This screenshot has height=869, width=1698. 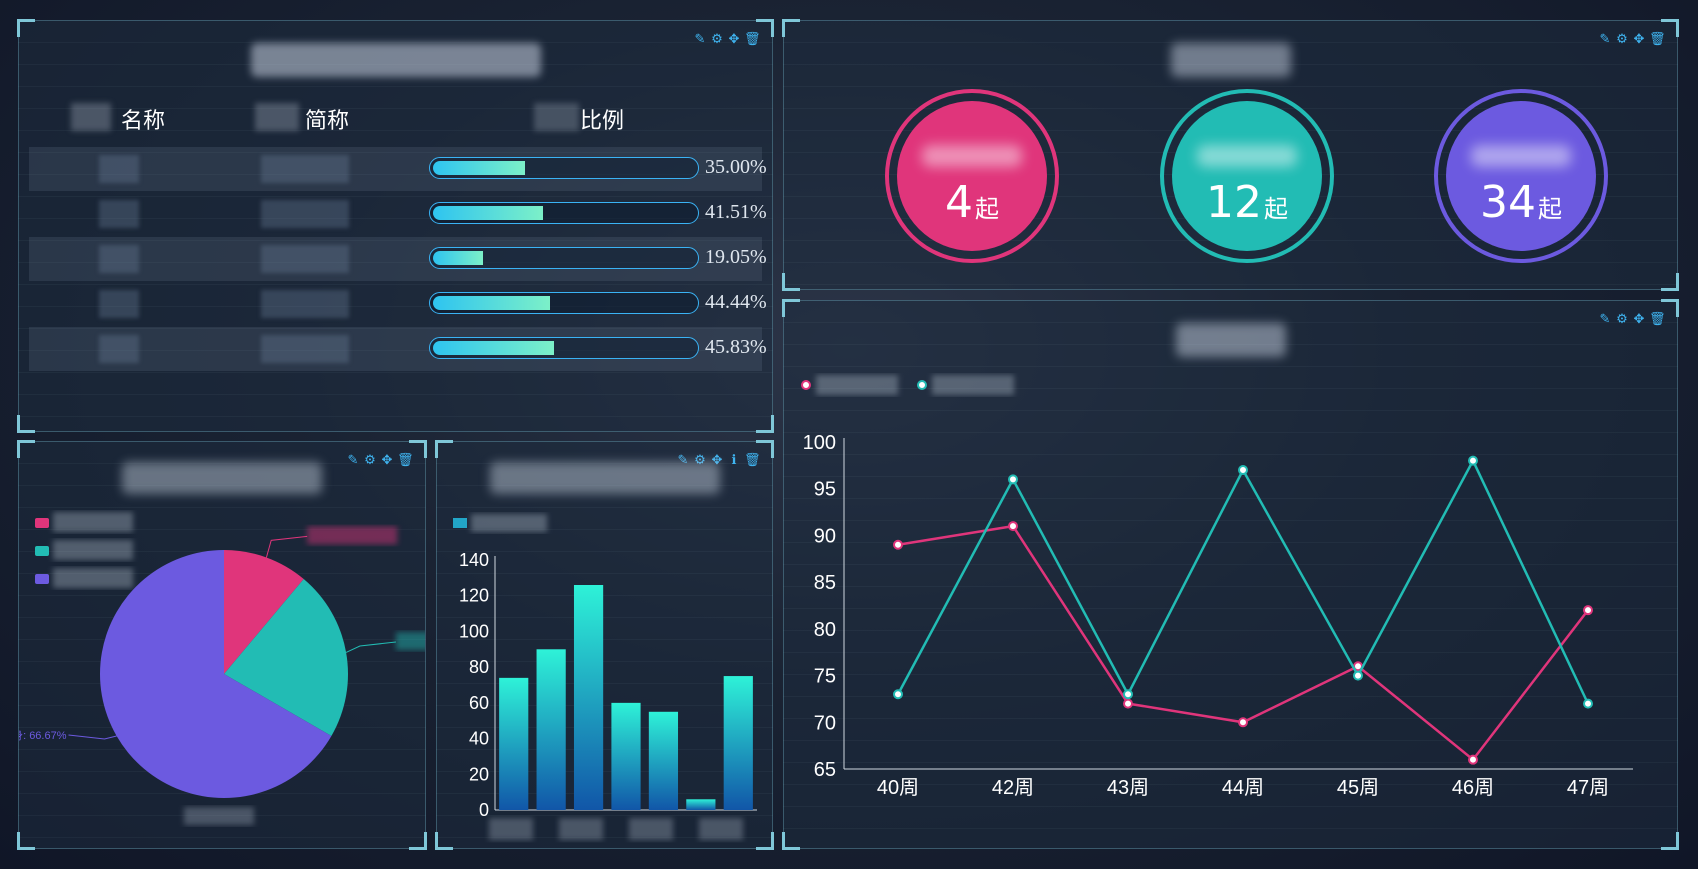 I want to click on stat-disc: 12起, so click(x=1247, y=176).